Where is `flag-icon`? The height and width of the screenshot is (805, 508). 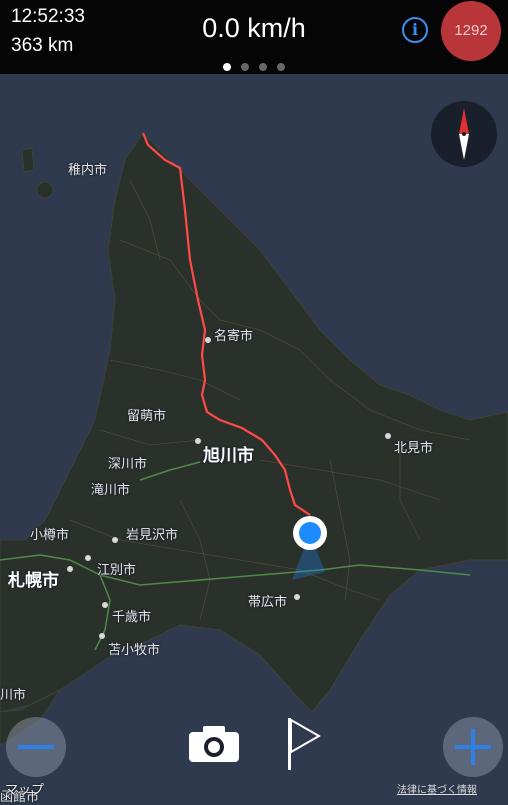 flag-icon is located at coordinates (305, 744).